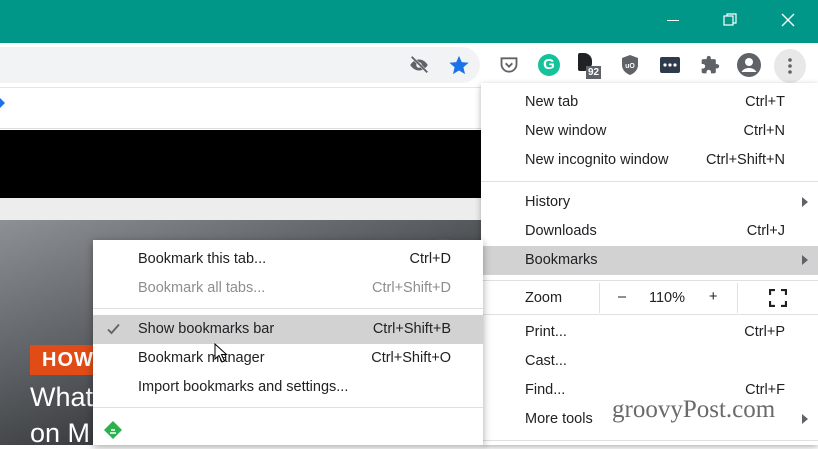 The height and width of the screenshot is (449, 818). Describe the element at coordinates (288, 259) in the screenshot. I see `submenu-item-bookmark-tab: Bookmark this tab... Ctrl+D` at that location.